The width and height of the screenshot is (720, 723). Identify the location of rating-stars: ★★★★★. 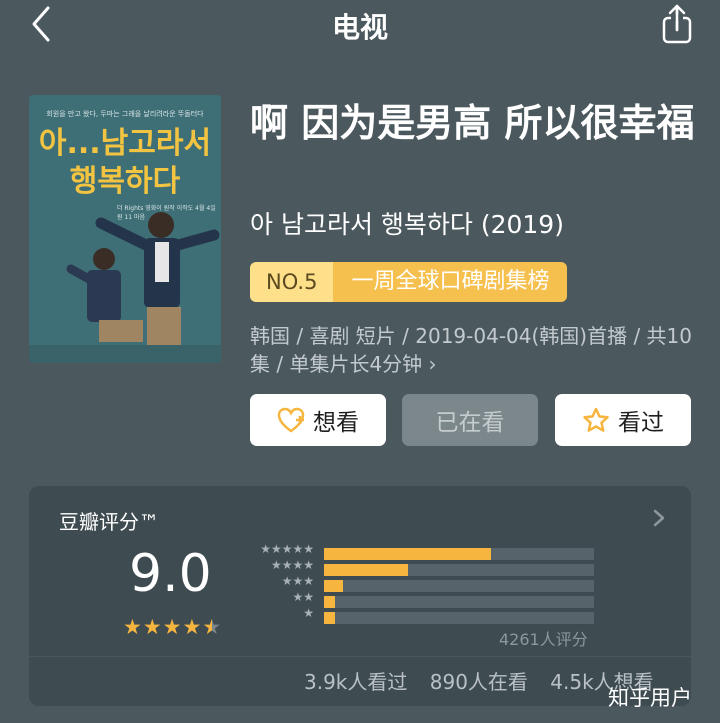
(172, 627).